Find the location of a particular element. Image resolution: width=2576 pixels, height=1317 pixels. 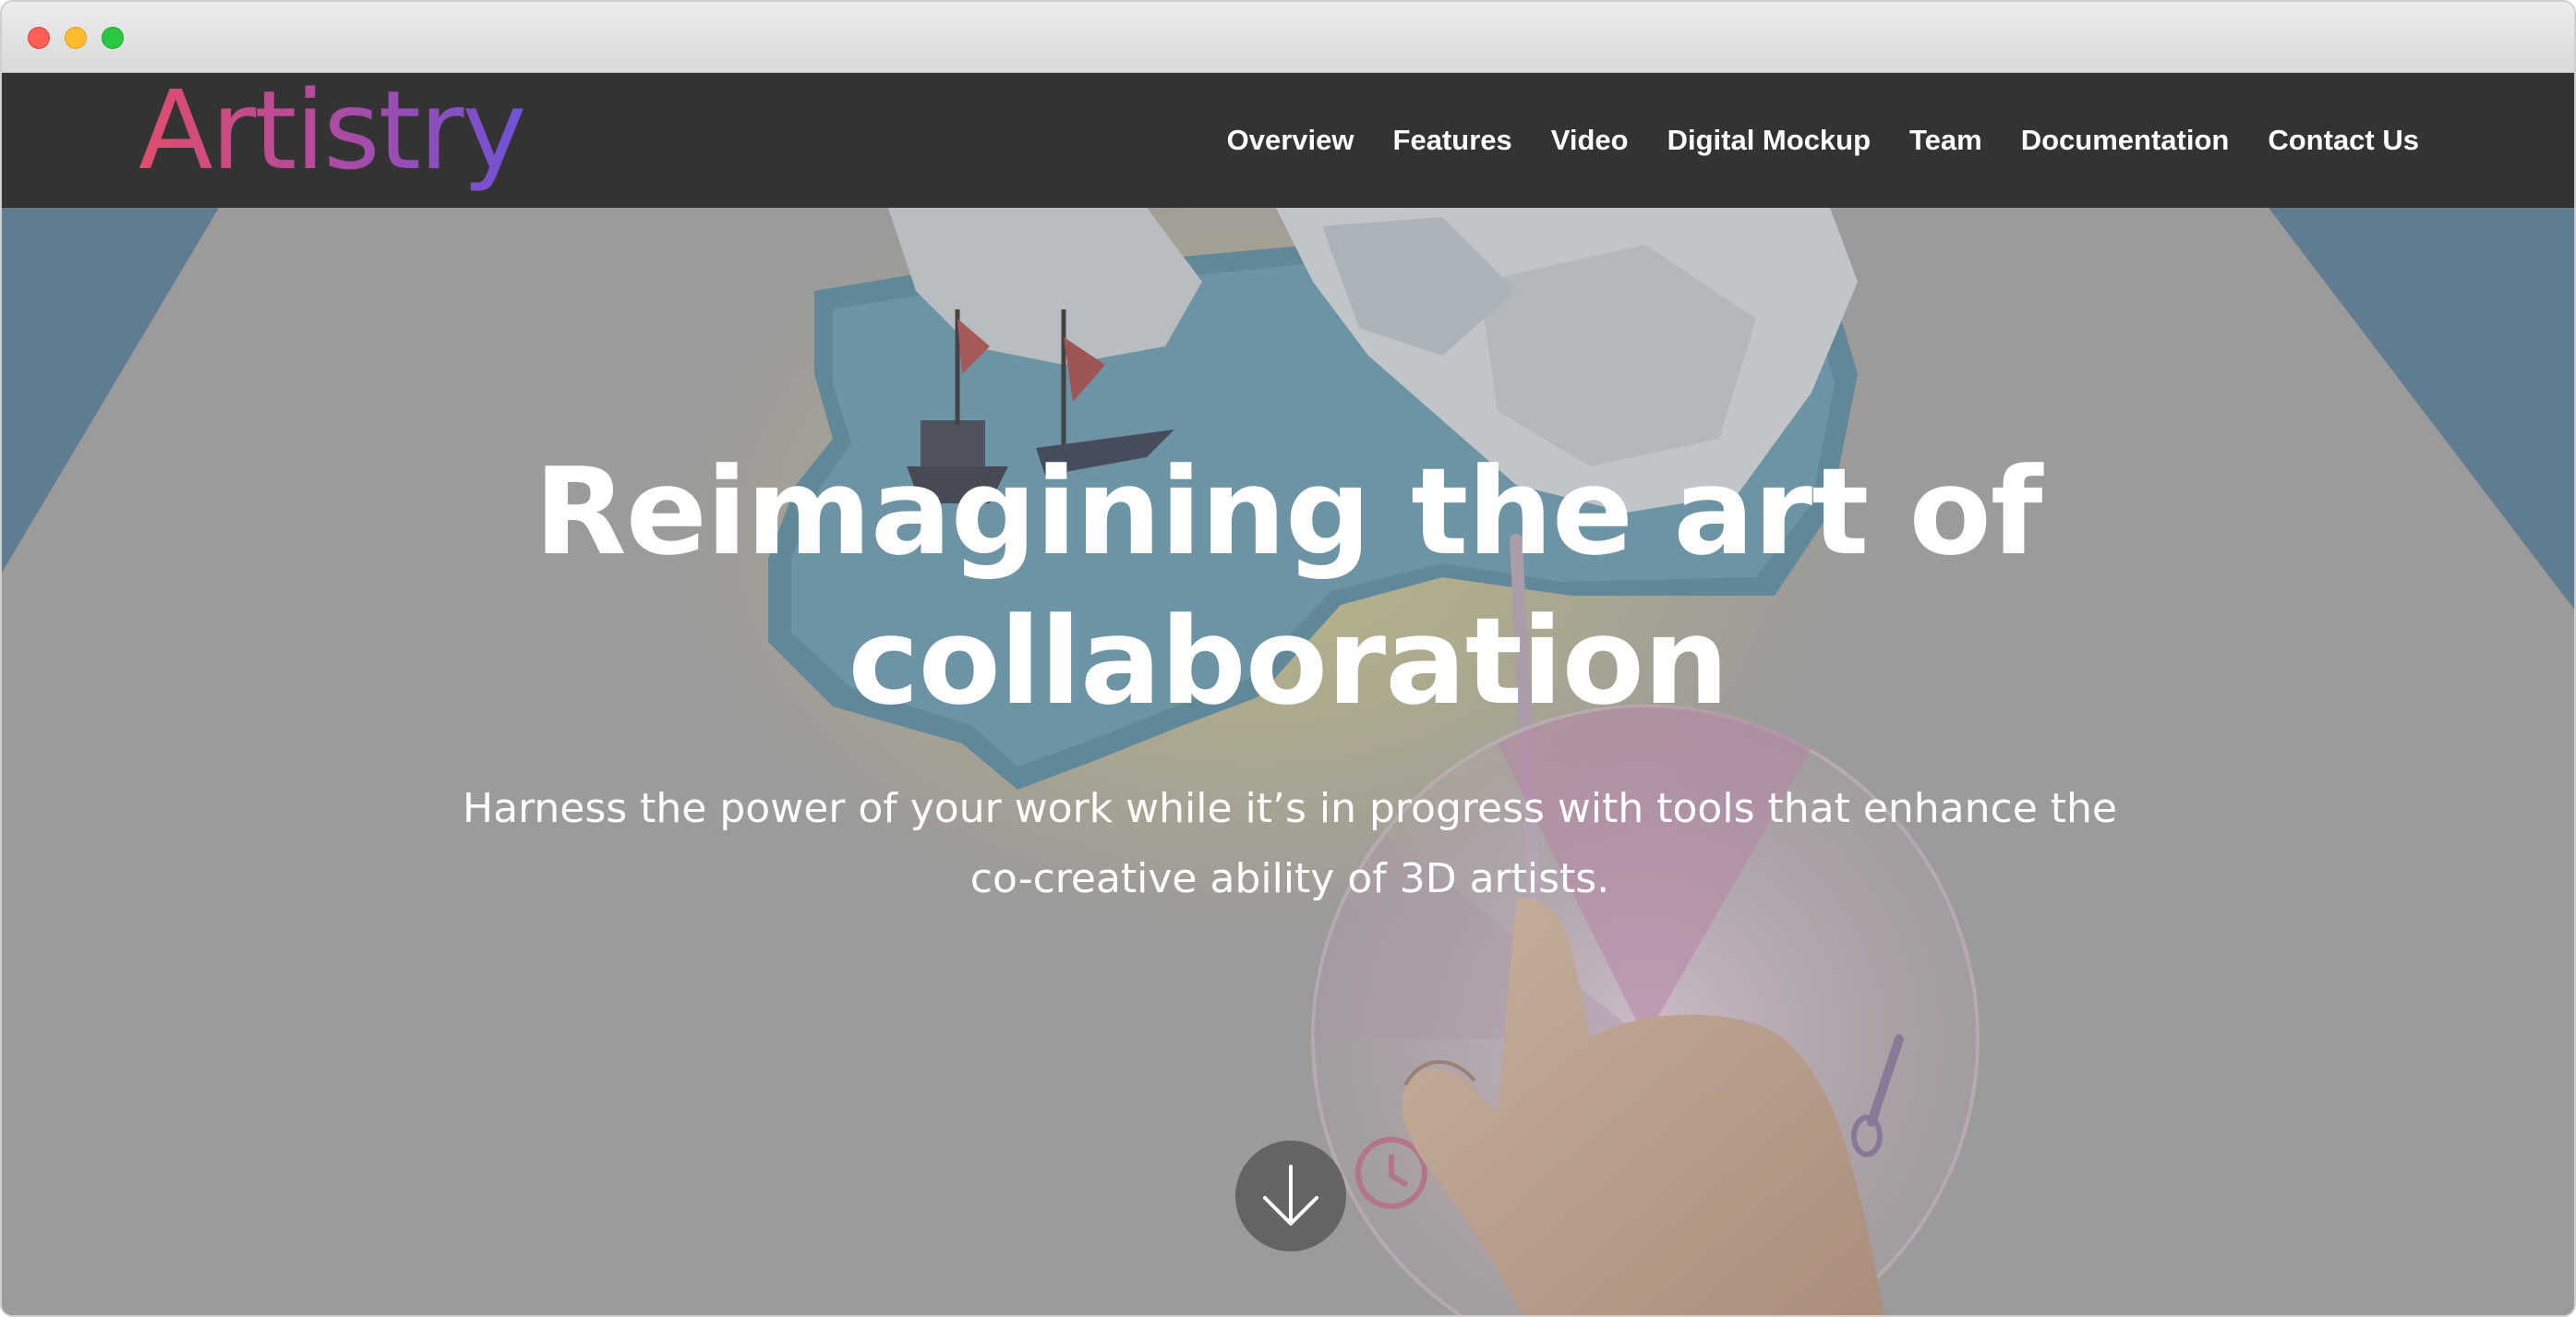

minimize-window-button is located at coordinates (76, 38).